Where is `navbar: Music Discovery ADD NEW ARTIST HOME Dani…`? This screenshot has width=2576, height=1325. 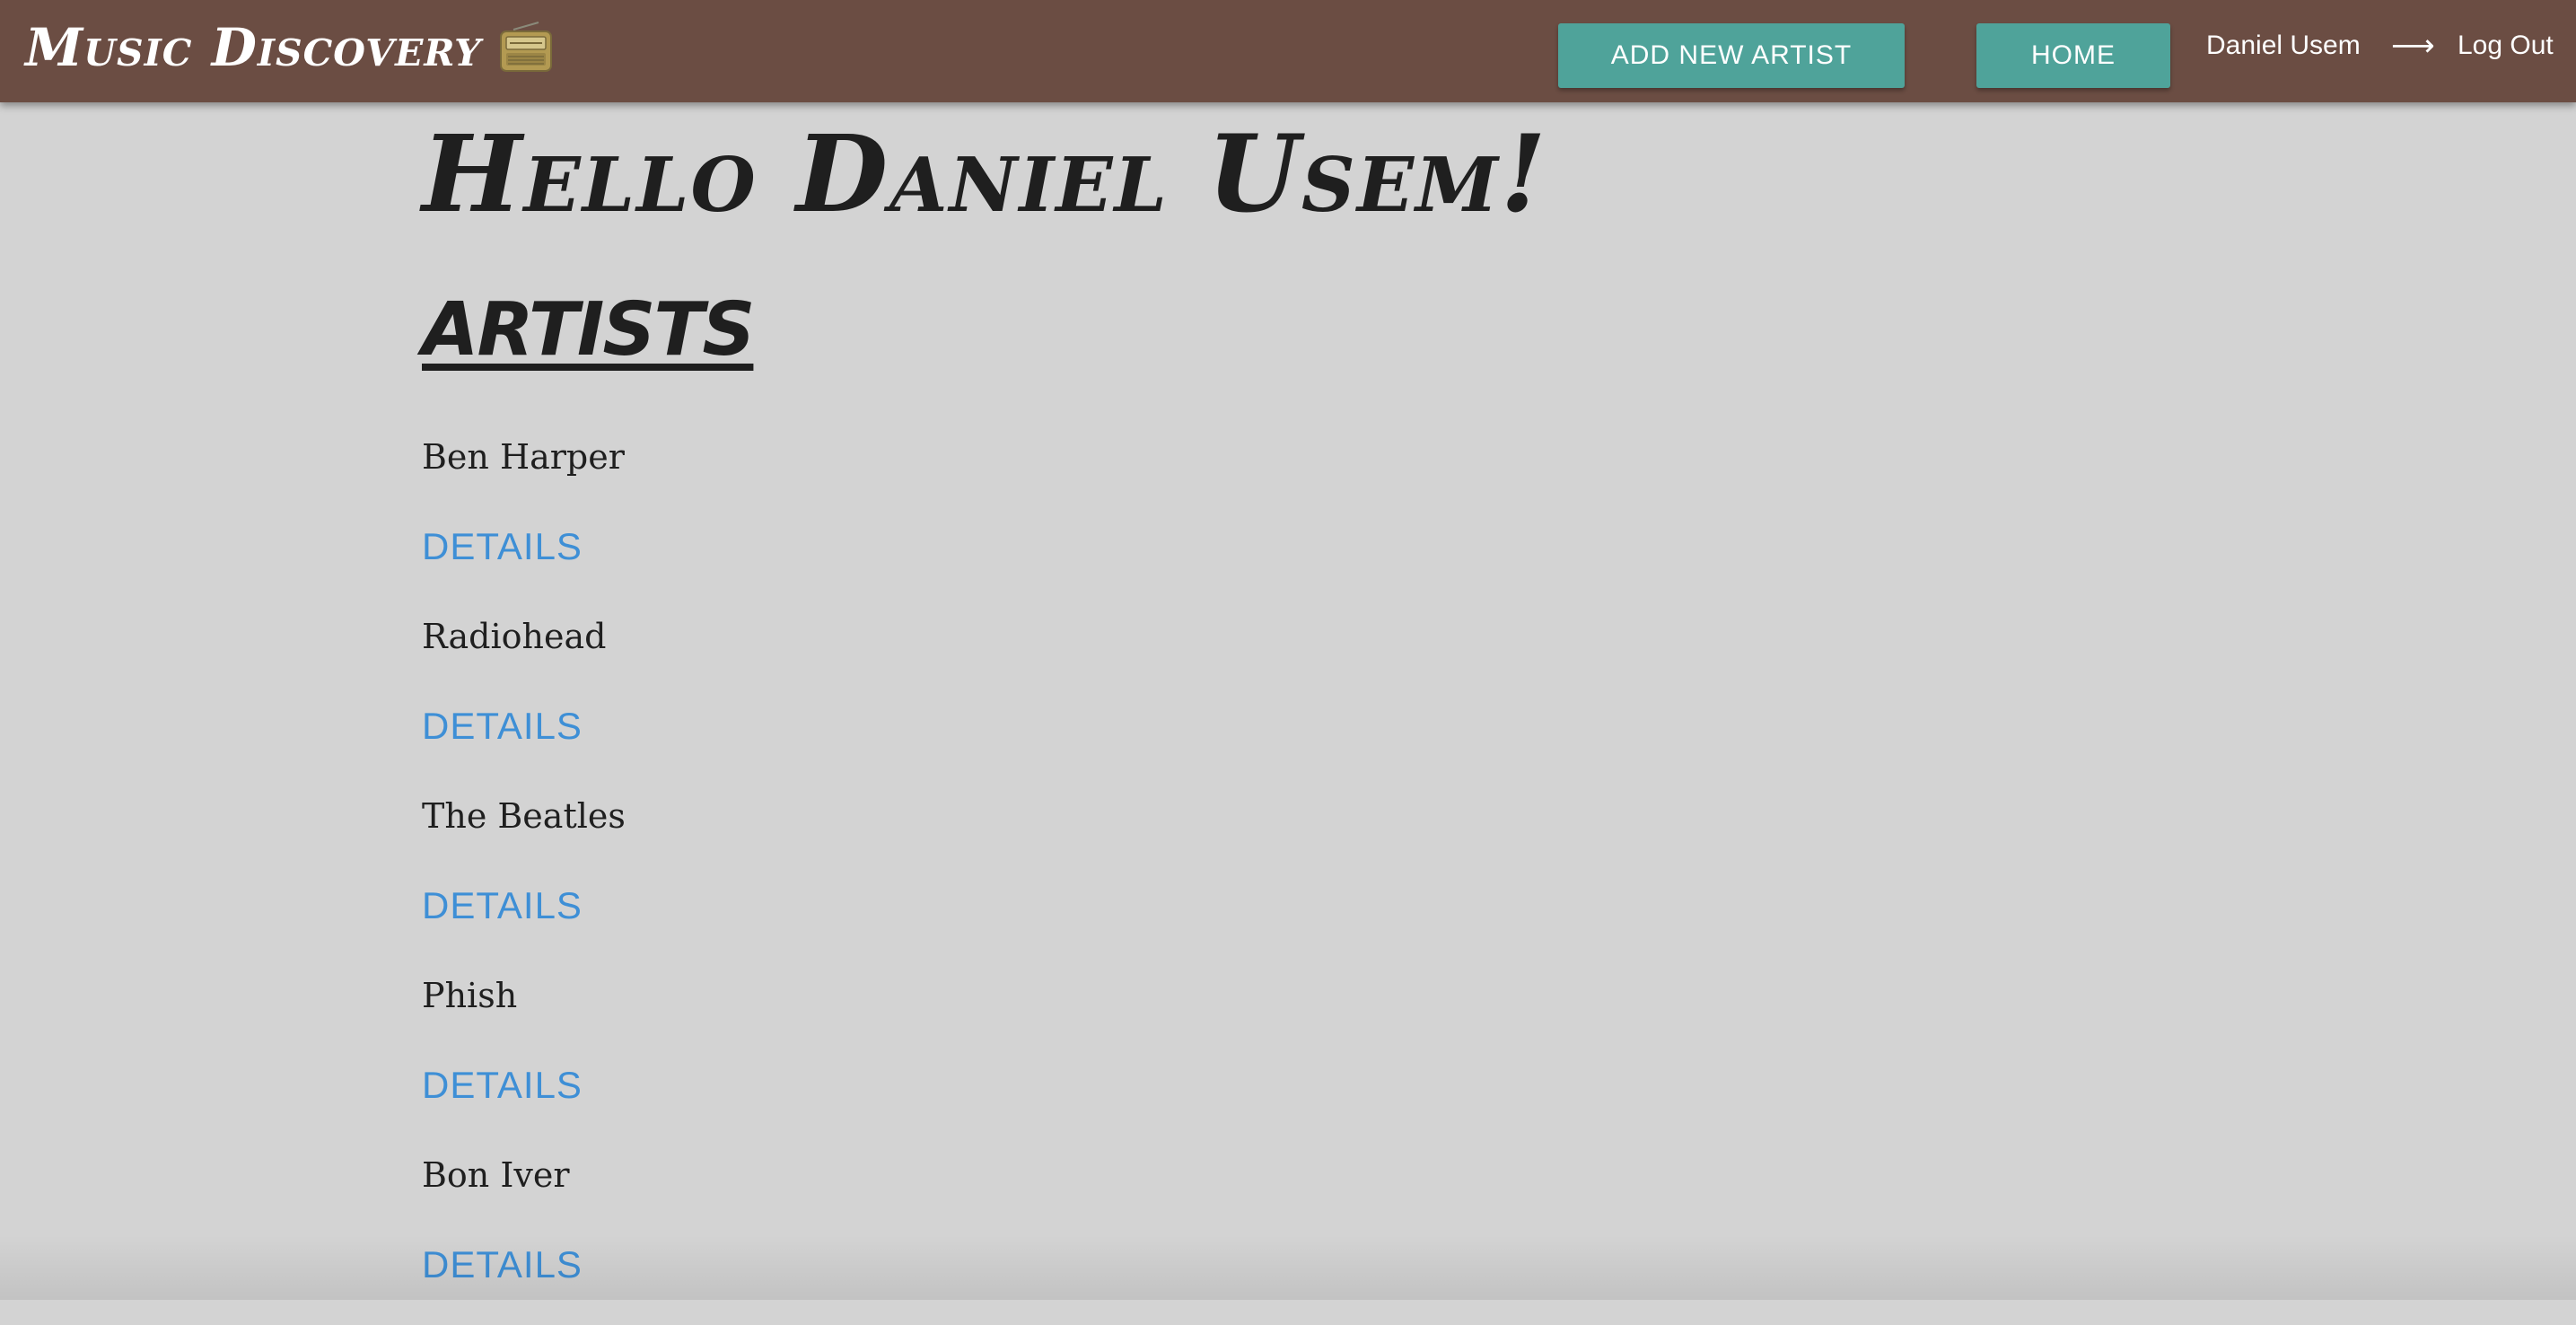 navbar: Music Discovery ADD NEW ARTIST HOME Dani… is located at coordinates (1288, 51).